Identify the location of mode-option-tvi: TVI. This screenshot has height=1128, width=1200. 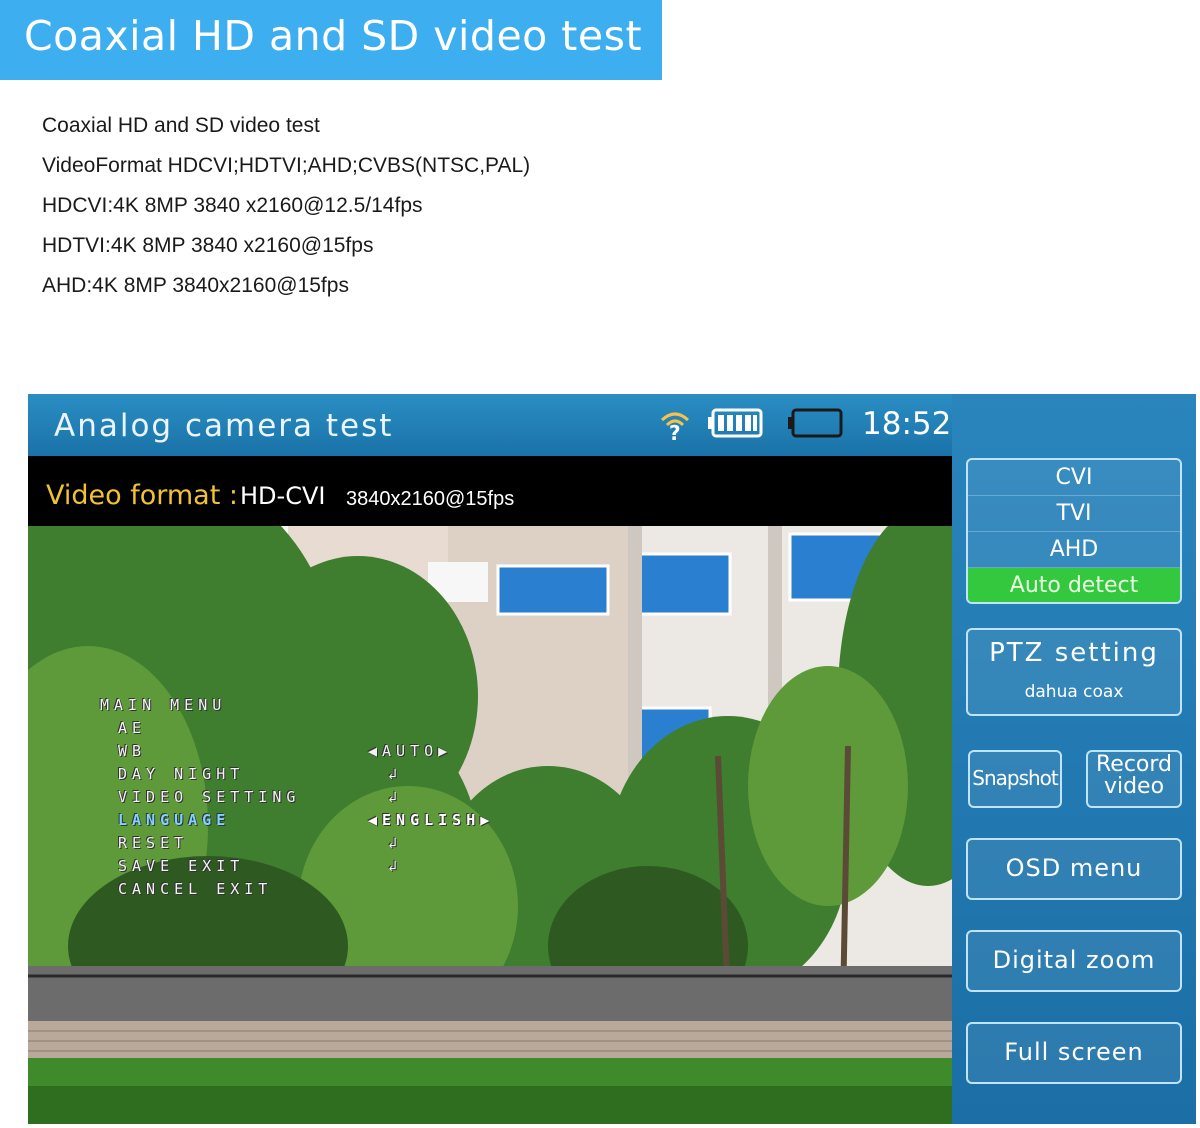
(1074, 514).